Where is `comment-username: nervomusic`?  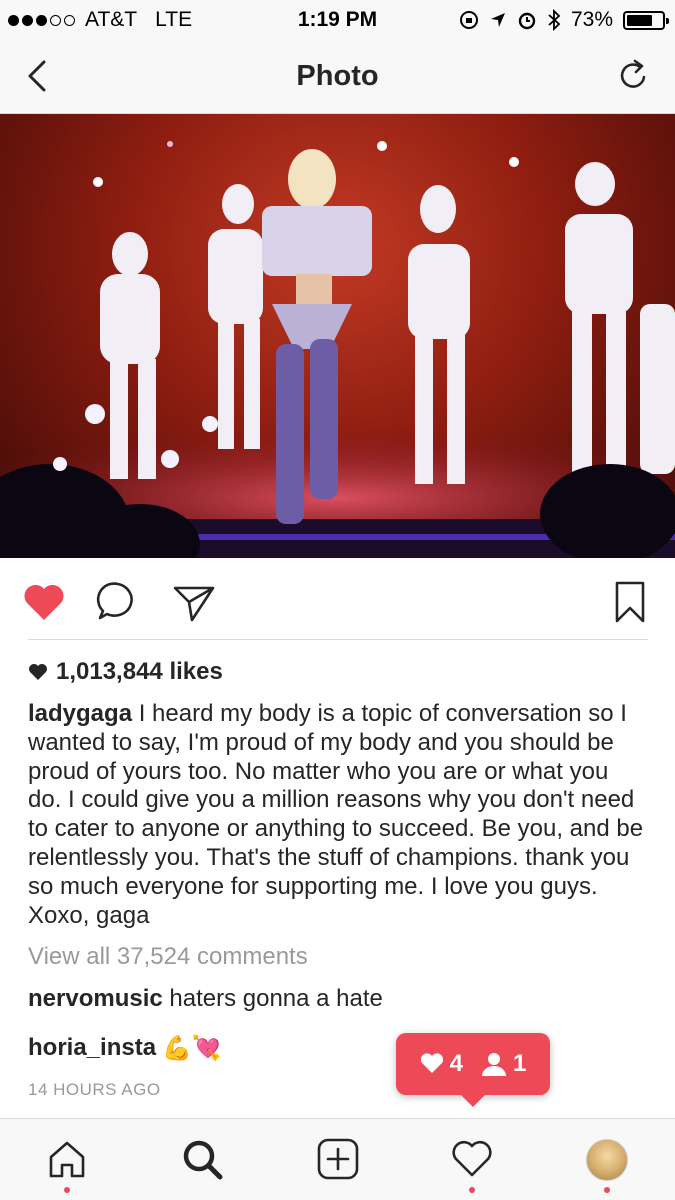 comment-username: nervomusic is located at coordinates (95, 998).